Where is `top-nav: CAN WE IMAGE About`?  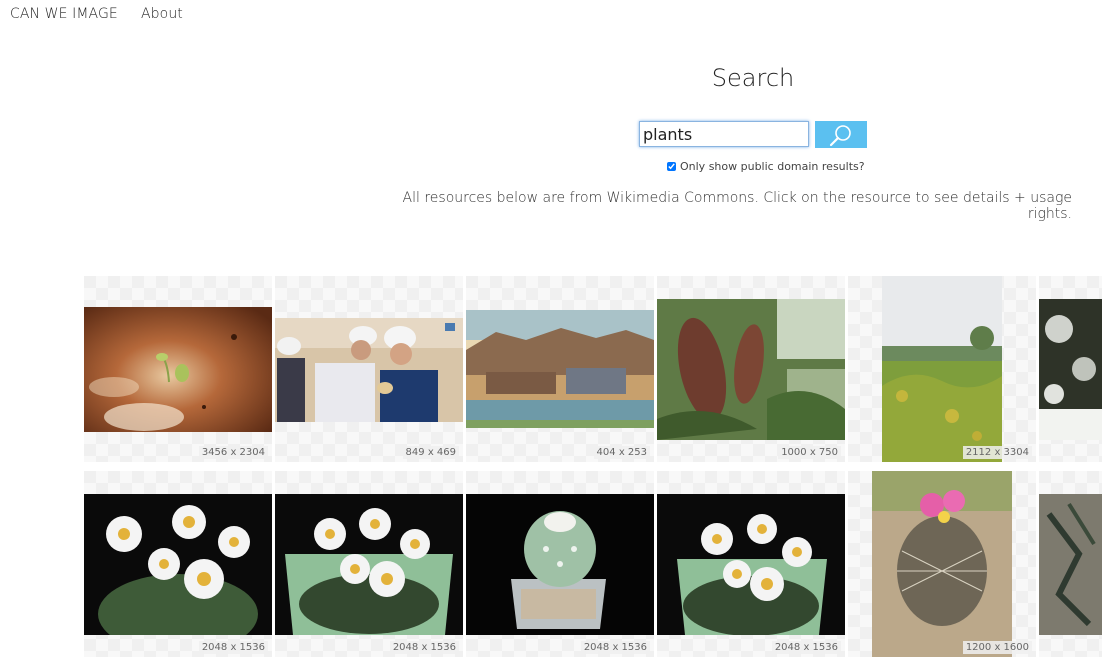
top-nav: CAN WE IMAGE About is located at coordinates (551, 15).